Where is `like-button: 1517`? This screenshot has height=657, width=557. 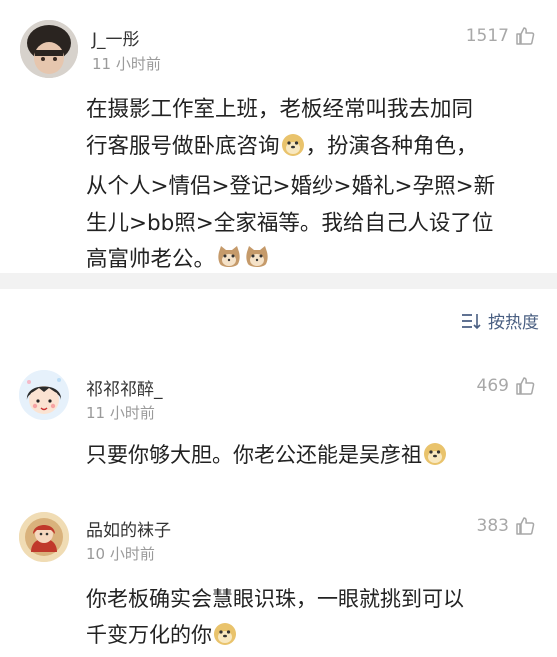
like-button: 1517 is located at coordinates (500, 36).